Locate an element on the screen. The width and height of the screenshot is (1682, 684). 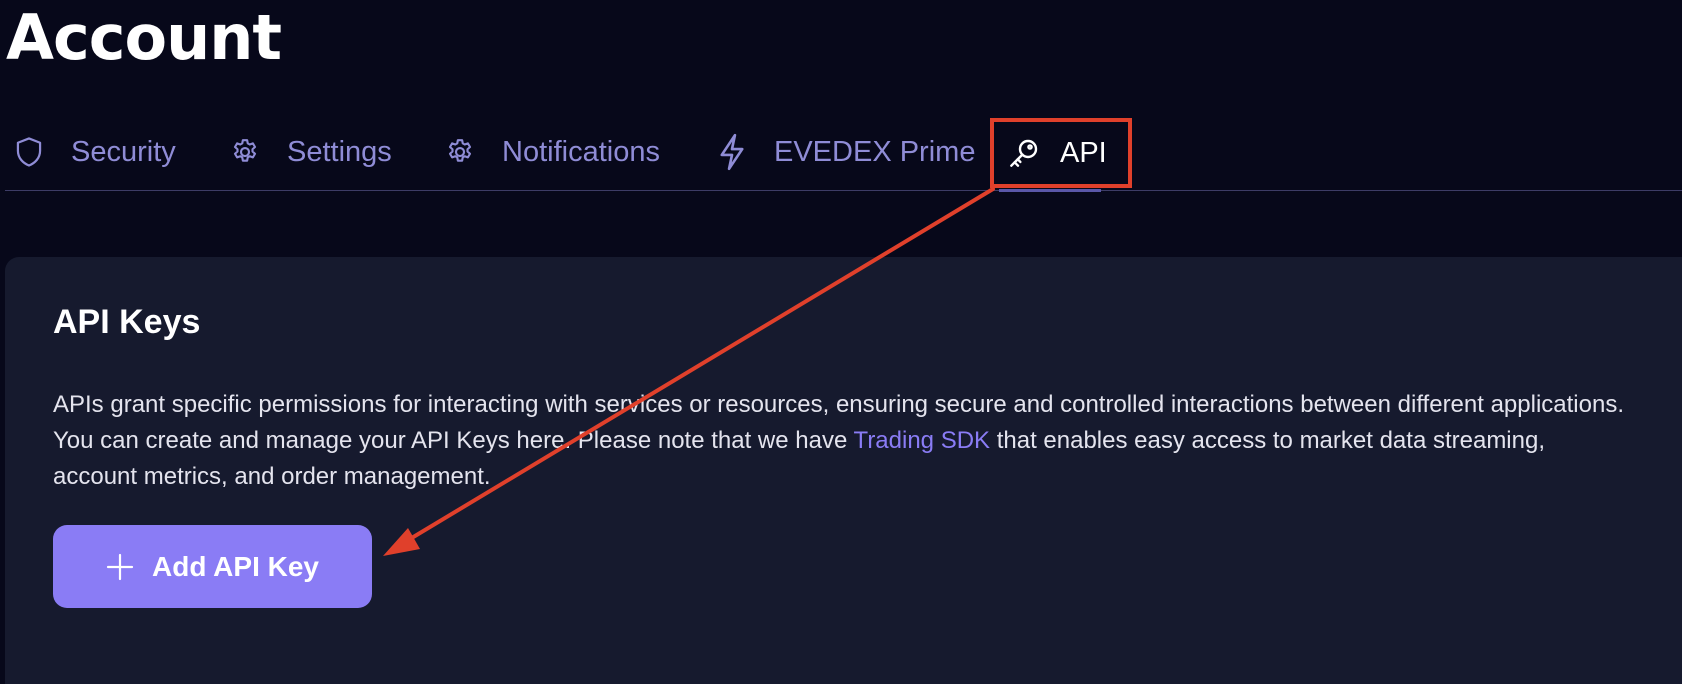
tab-api: API is located at coordinates (1061, 153).